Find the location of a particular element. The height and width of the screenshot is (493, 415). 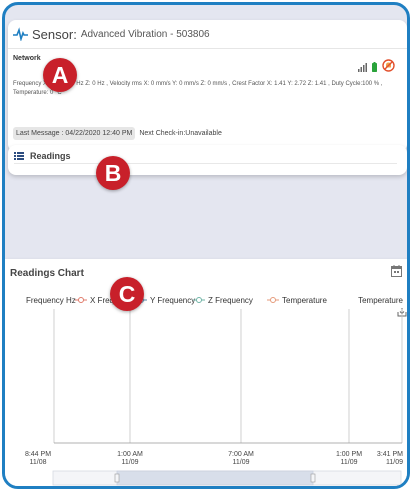

right-axis-label: Temperature is located at coordinates (380, 300).